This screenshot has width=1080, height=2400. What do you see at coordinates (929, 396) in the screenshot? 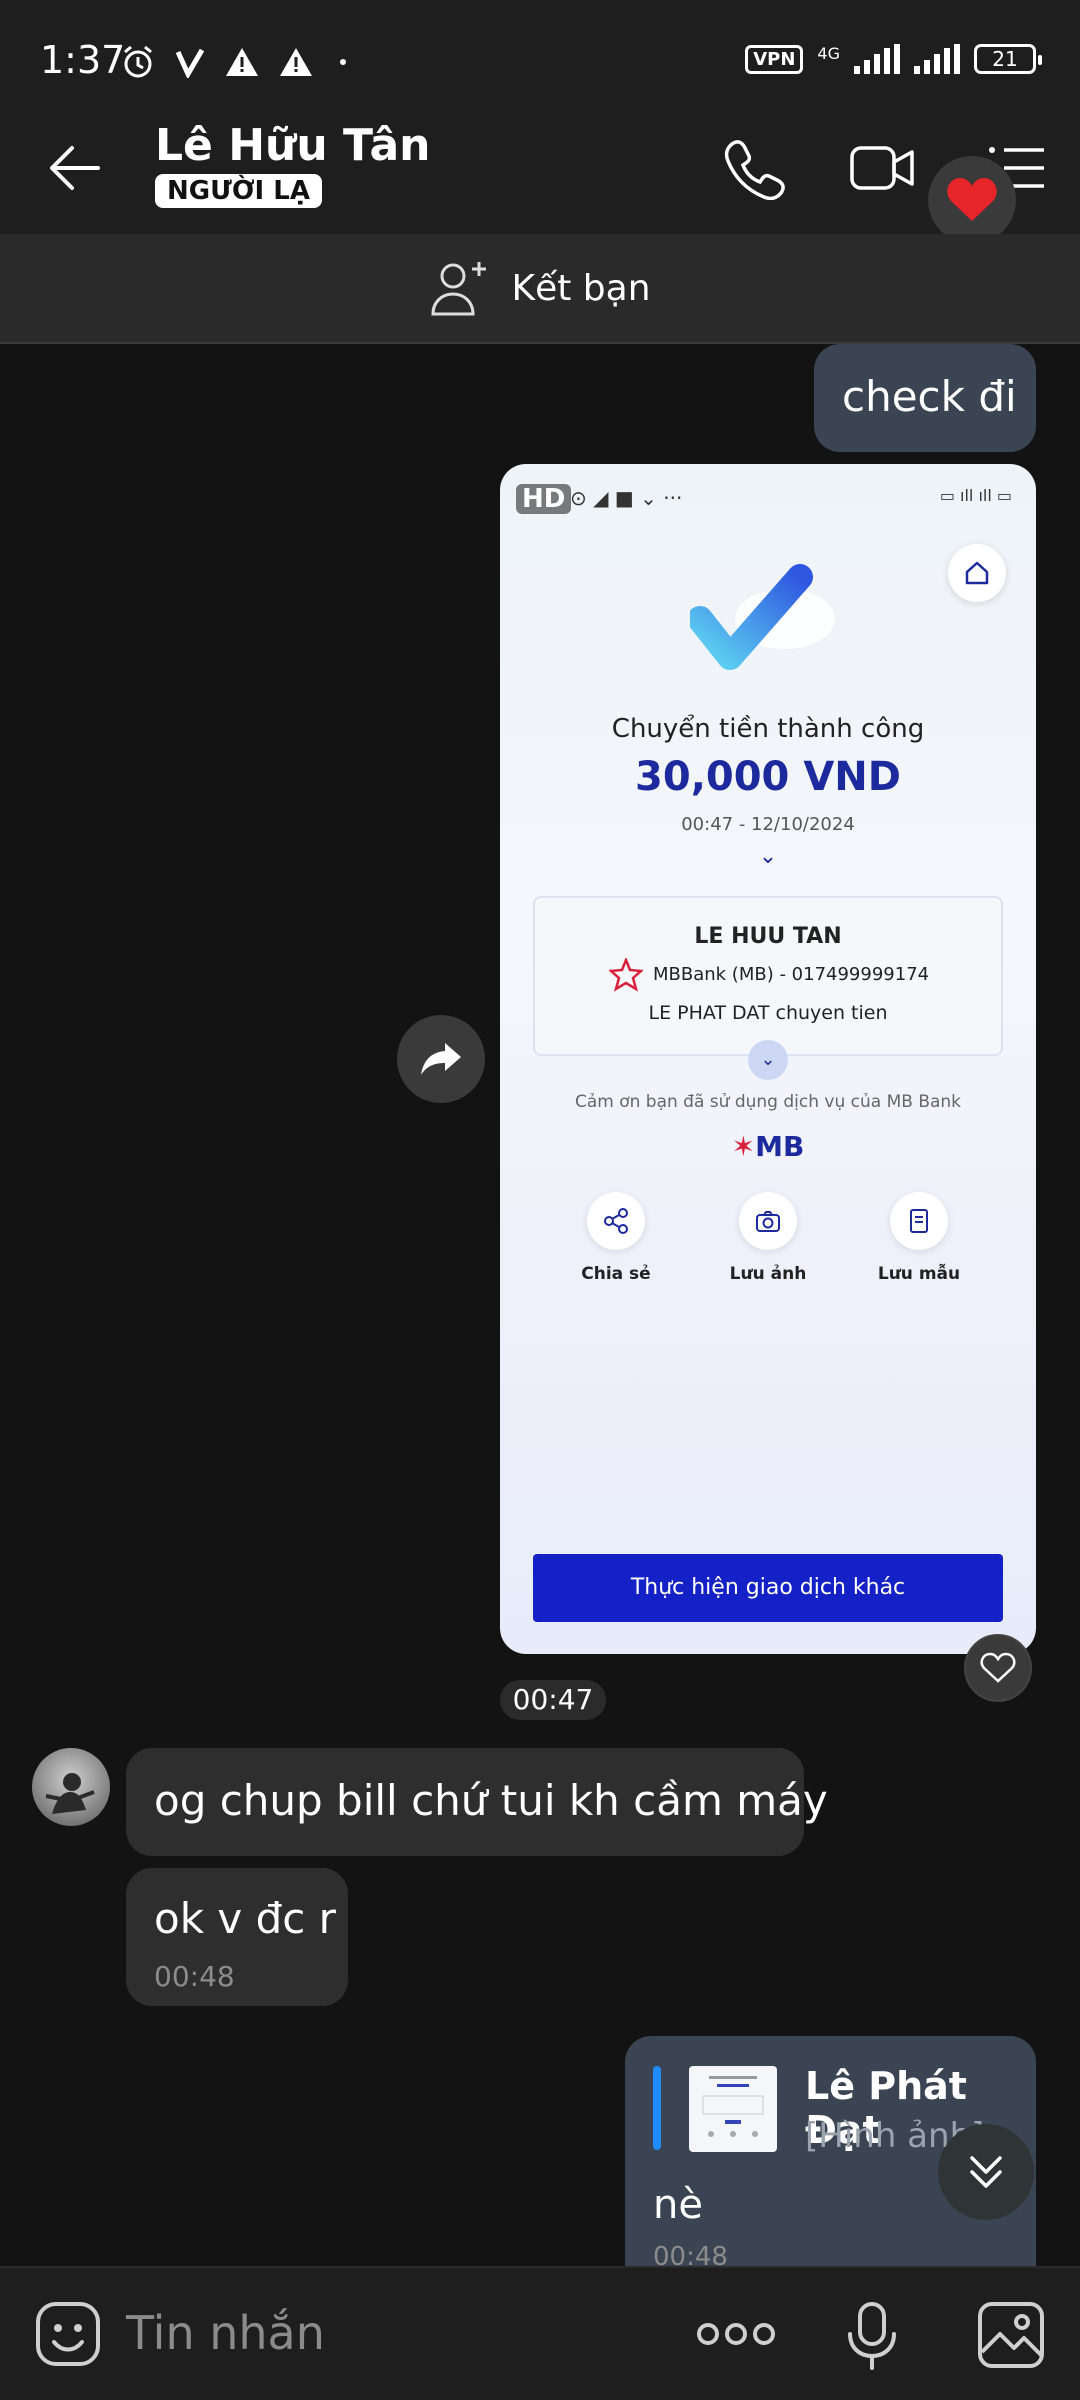
I see `message-text: check đi` at bounding box center [929, 396].